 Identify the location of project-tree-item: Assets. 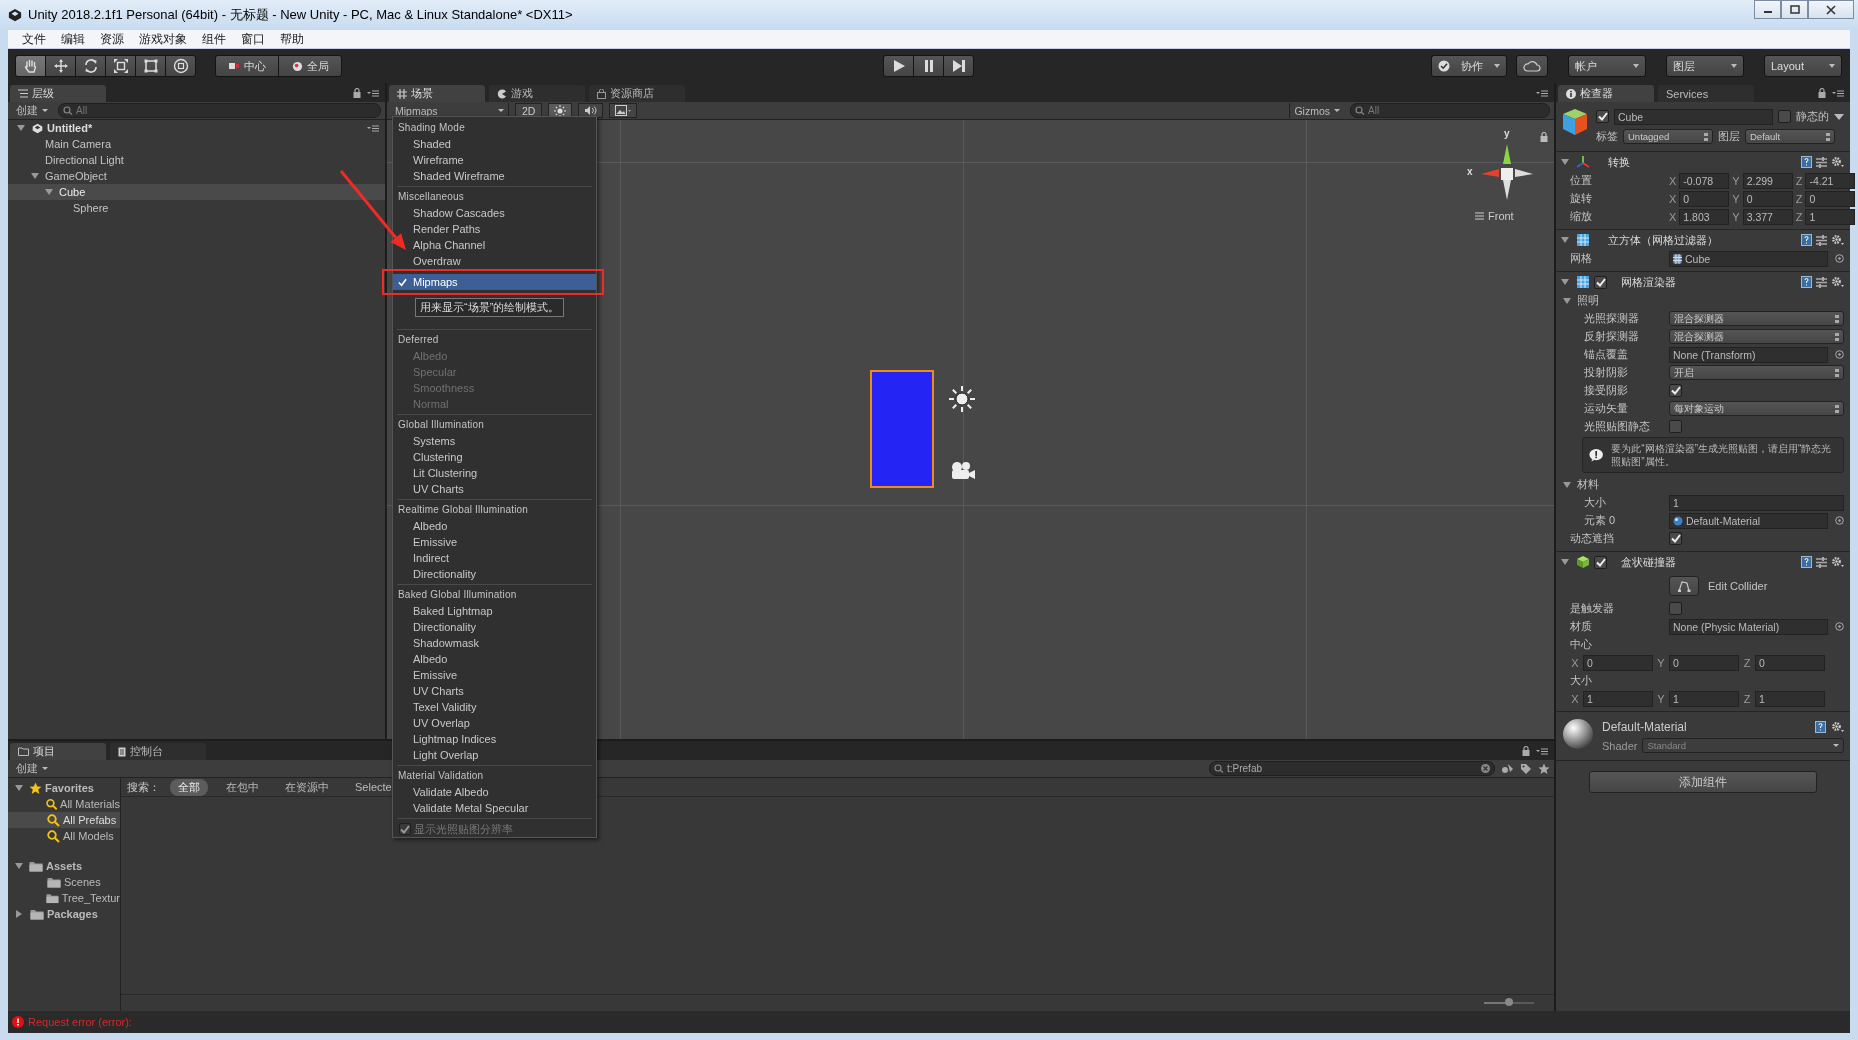
(64, 866).